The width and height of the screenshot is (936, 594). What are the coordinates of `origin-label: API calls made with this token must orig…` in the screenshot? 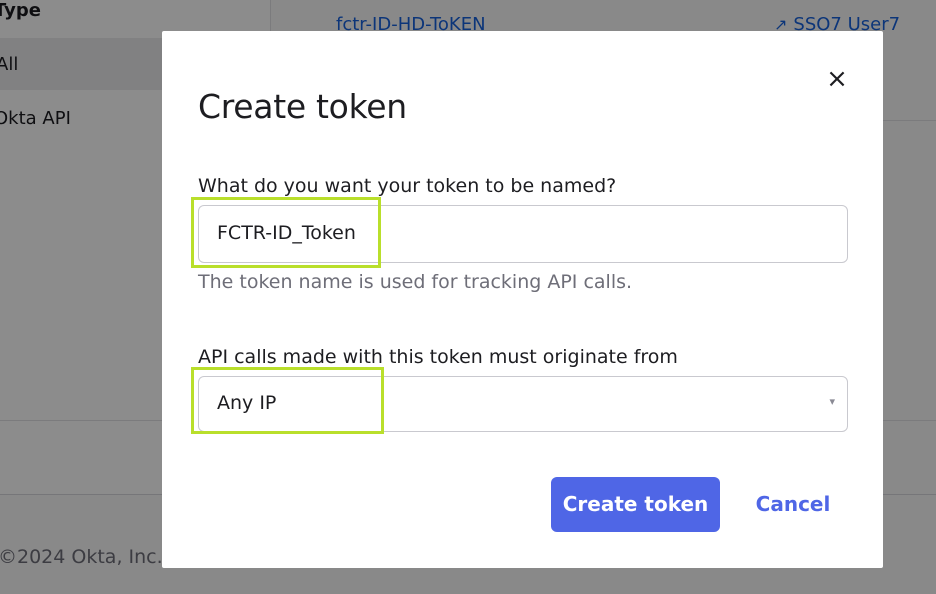 It's located at (438, 357).